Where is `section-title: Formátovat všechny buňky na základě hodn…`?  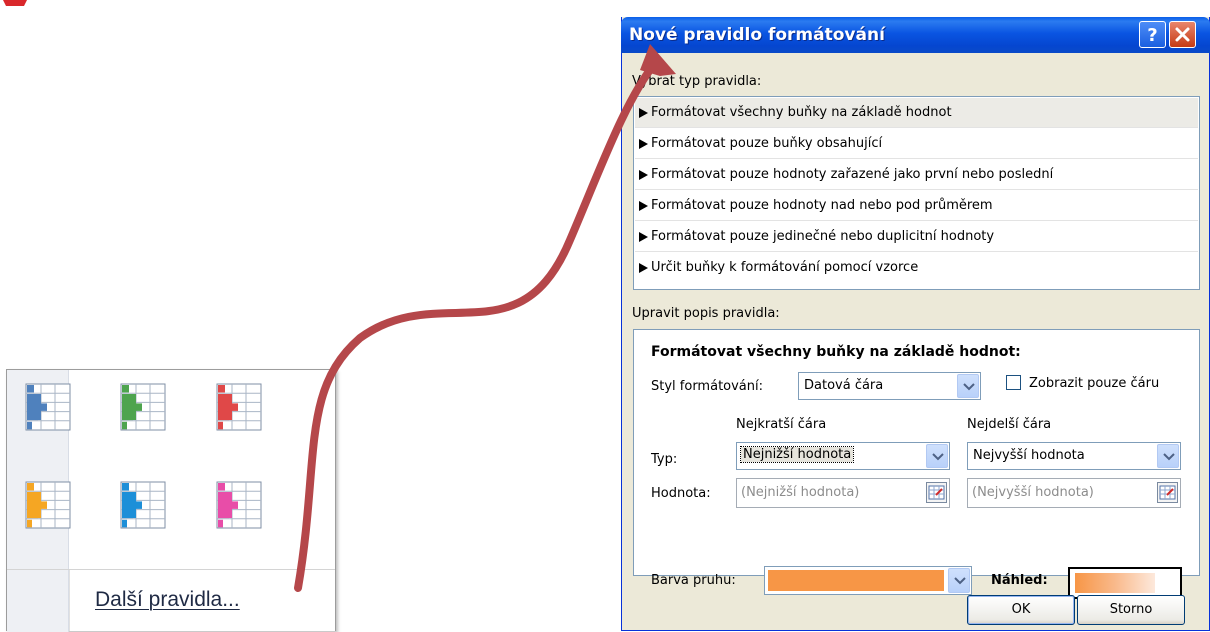
section-title: Formátovat všechny buňky na základě hodn… is located at coordinates (836, 352).